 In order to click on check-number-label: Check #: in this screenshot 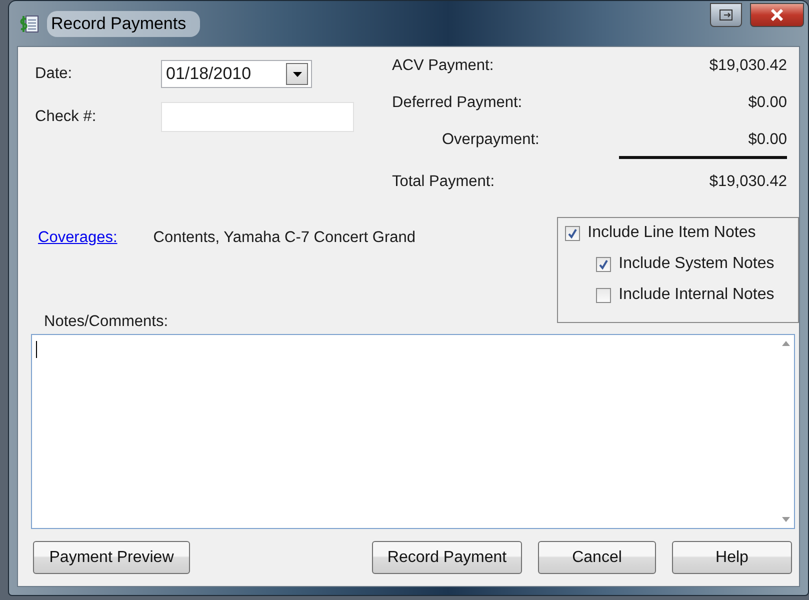, I will do `click(66, 117)`.